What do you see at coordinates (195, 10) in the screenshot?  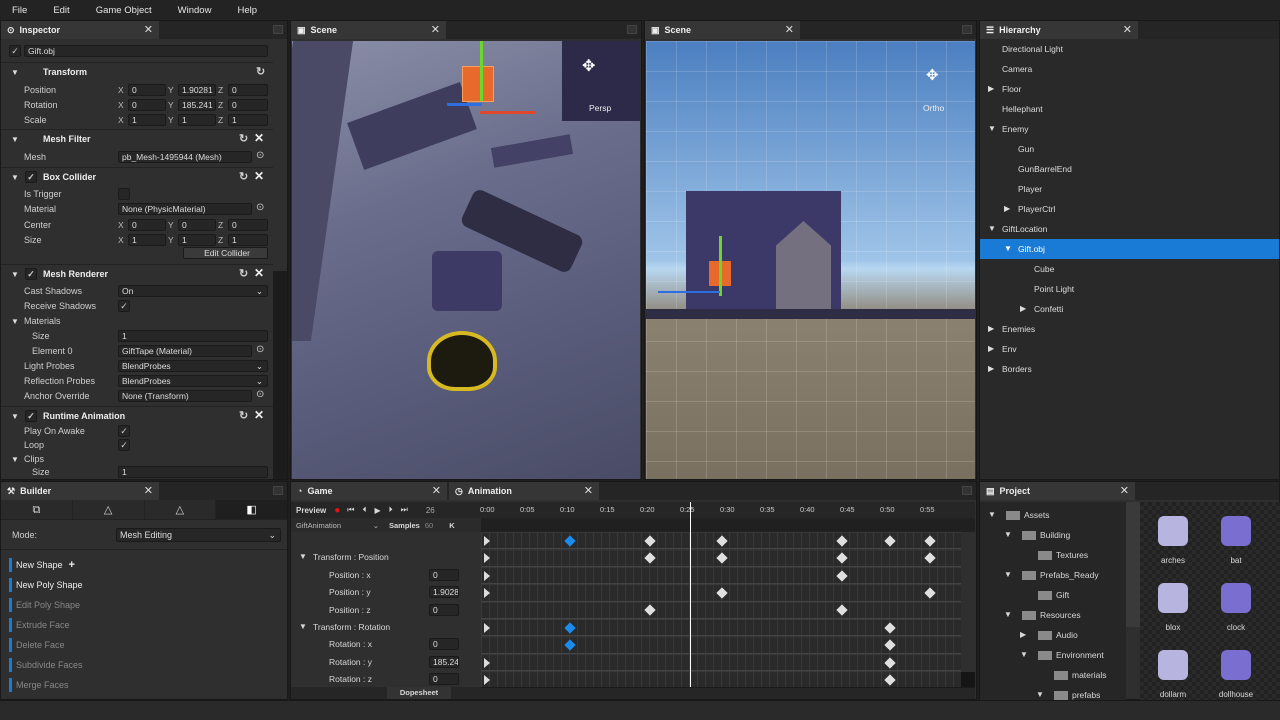 I see `menu-window: Window` at bounding box center [195, 10].